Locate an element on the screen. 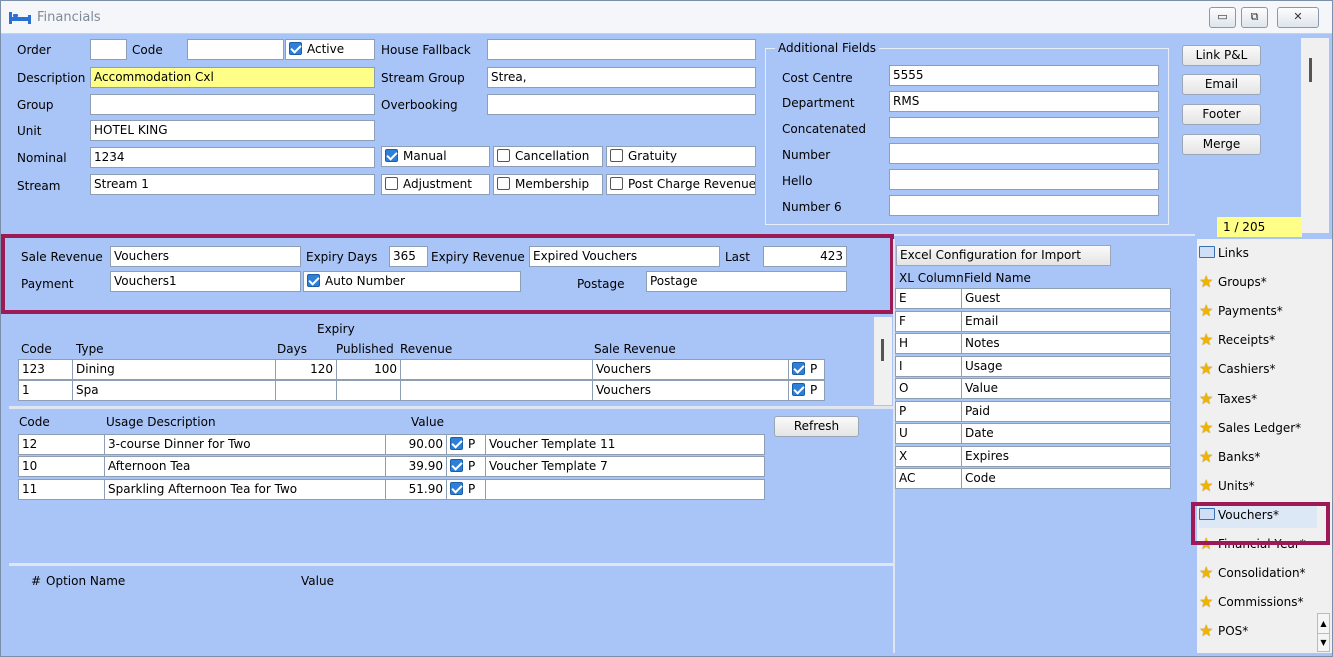 The width and height of the screenshot is (1333, 657). excel-field-cell: Paid is located at coordinates (1066, 411).